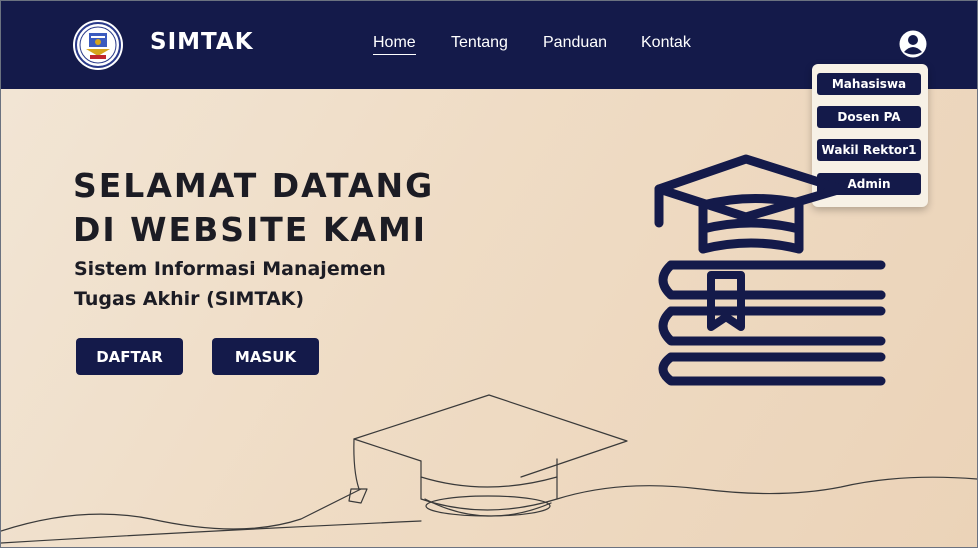  What do you see at coordinates (265, 356) in the screenshot?
I see `login-button: MASUK` at bounding box center [265, 356].